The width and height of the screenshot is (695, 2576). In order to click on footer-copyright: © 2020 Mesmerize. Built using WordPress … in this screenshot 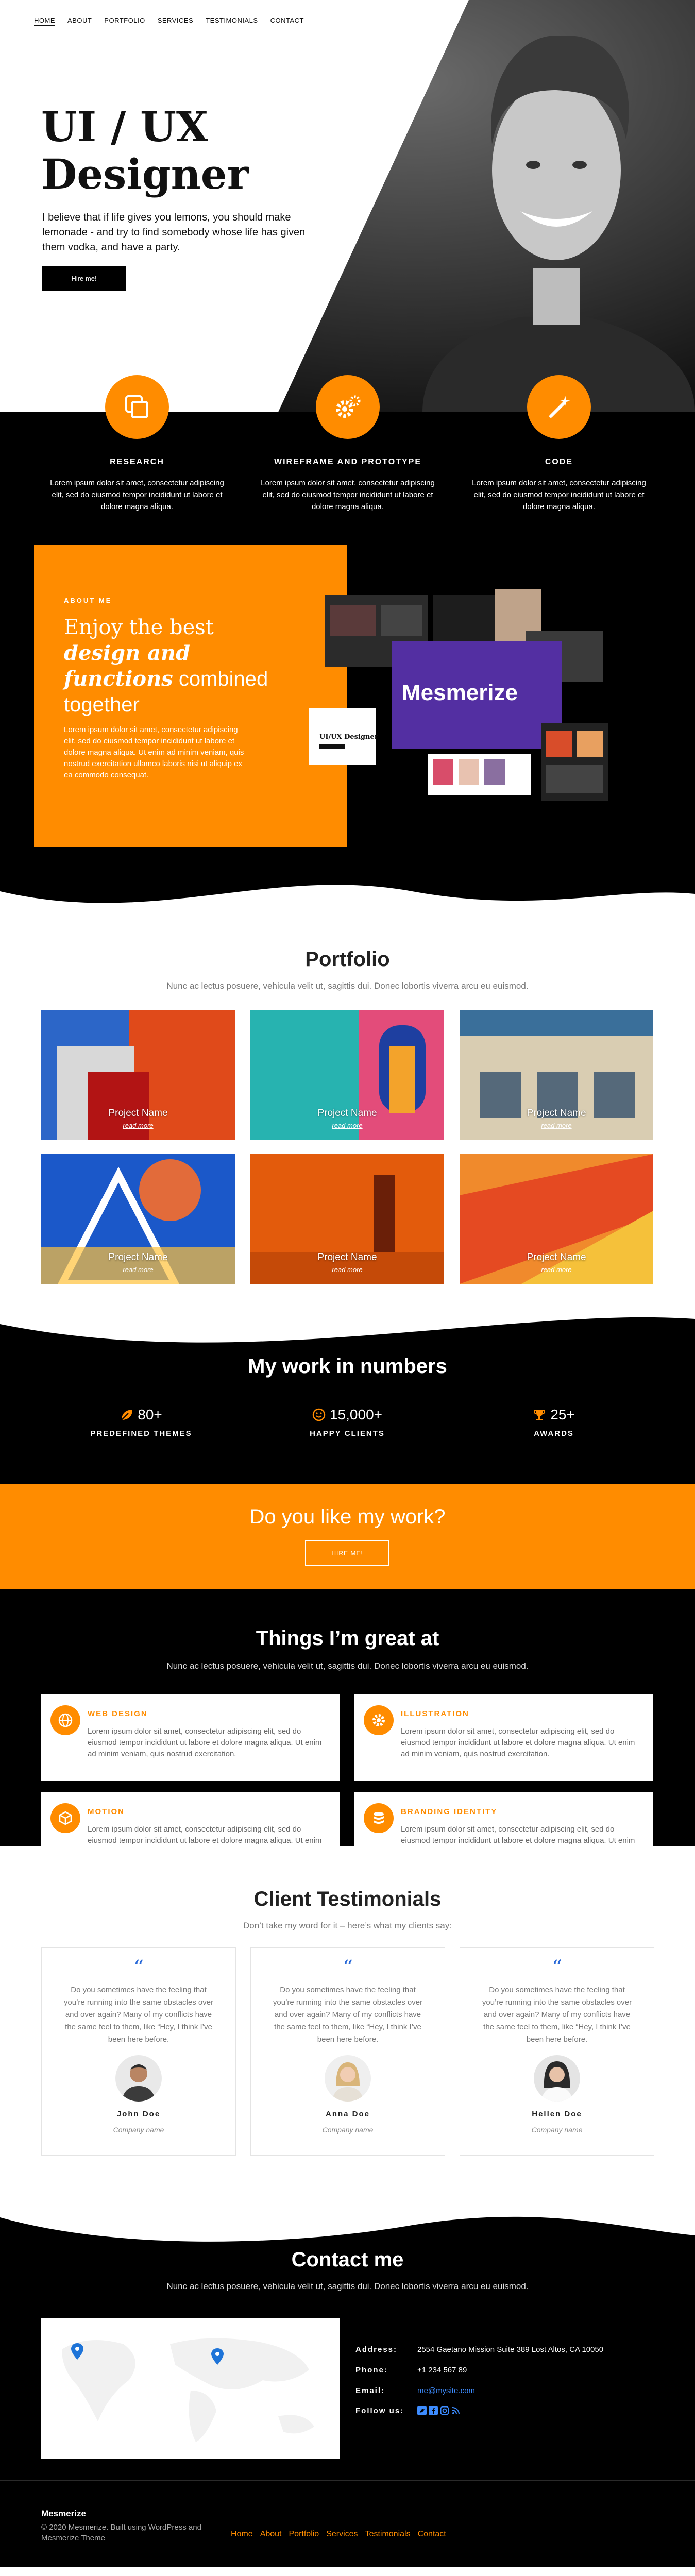, I will do `click(128, 2533)`.